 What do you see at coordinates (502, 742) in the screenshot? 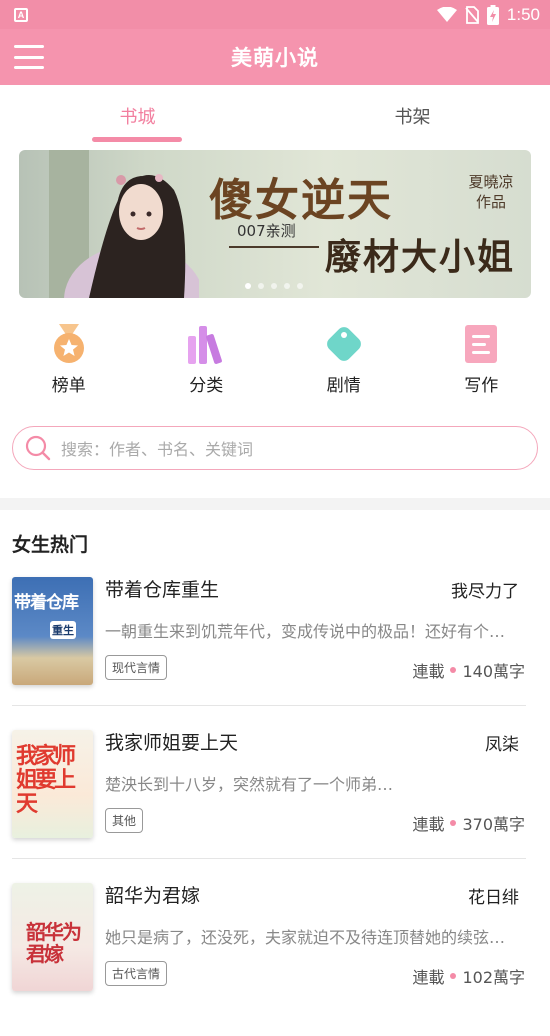
I see `book-author: 凤柒` at bounding box center [502, 742].